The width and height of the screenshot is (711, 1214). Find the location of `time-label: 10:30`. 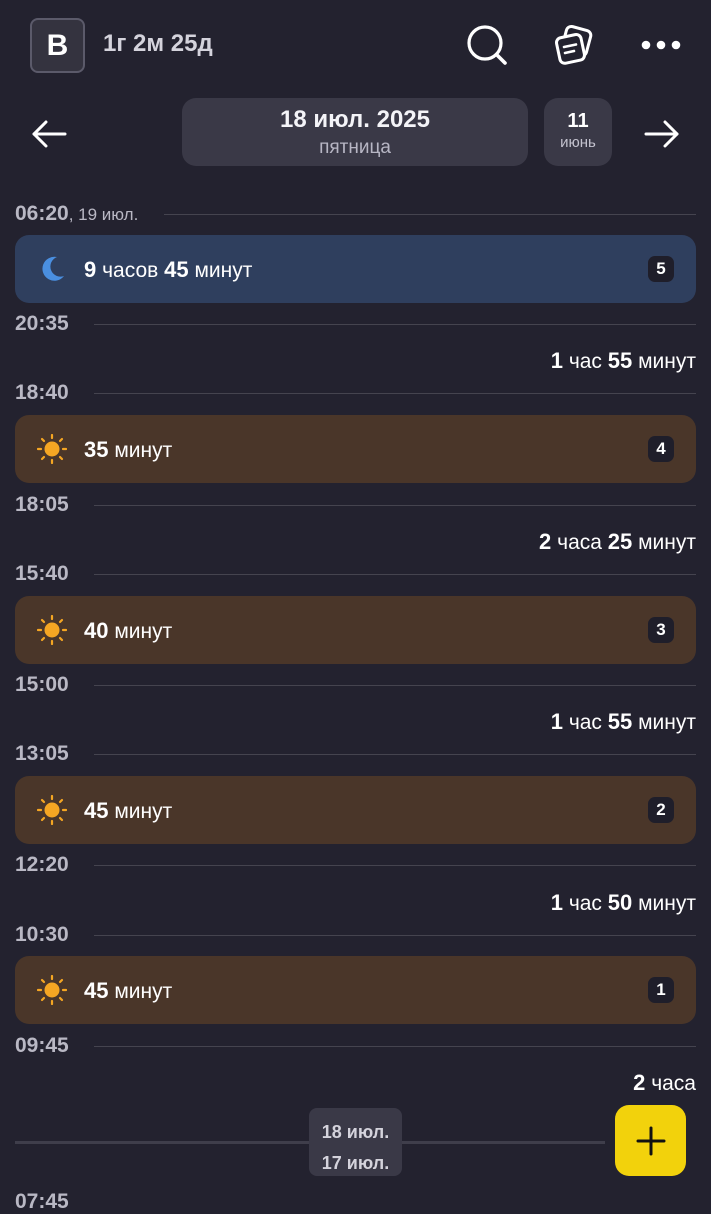

time-label: 10:30 is located at coordinates (42, 934).